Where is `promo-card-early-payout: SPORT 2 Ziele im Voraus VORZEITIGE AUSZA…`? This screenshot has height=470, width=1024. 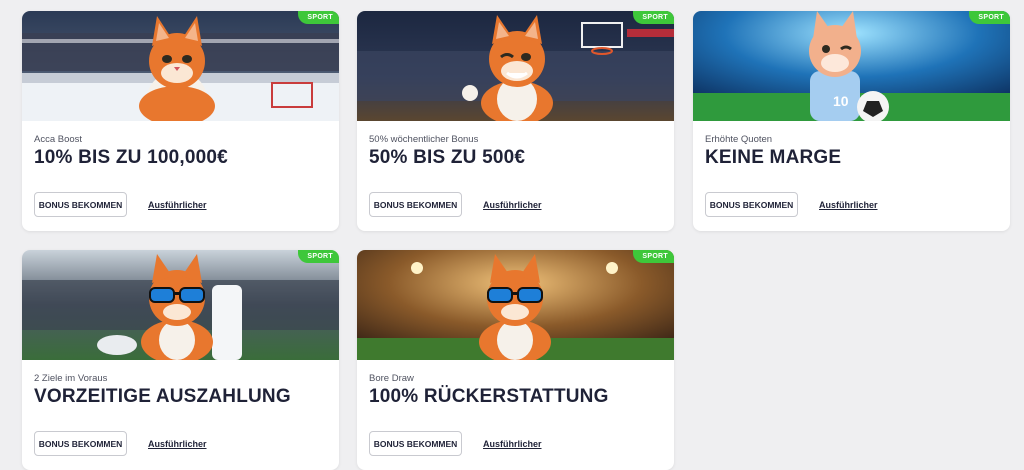
promo-card-early-payout: SPORT 2 Ziele im Voraus VORZEITIGE AUSZA… is located at coordinates (180, 360).